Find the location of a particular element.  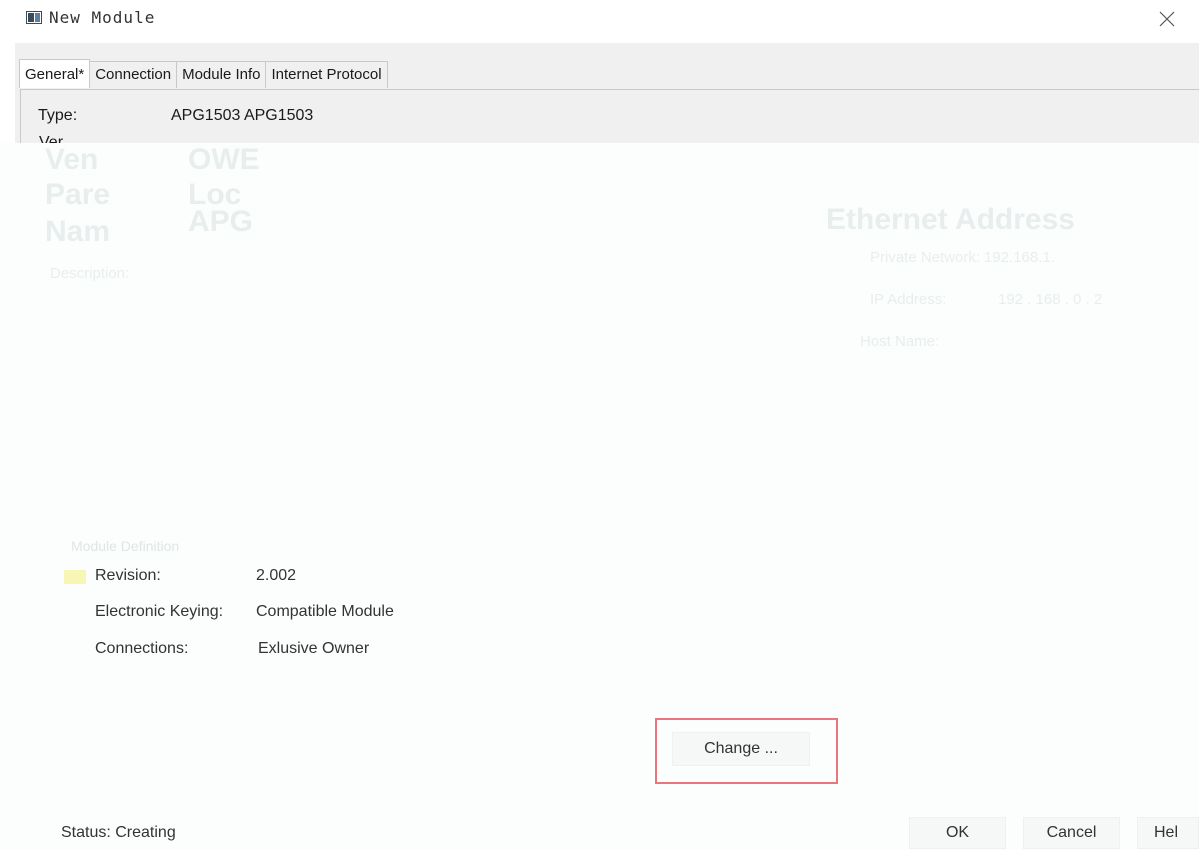

ghost-text: Ven is located at coordinates (72, 159).